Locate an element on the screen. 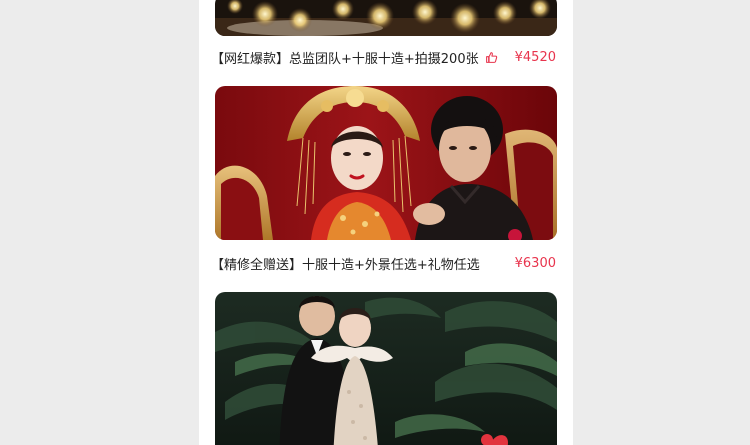 This screenshot has height=445, width=750. package-item: 【网红爆款】总监团队+十服十造+拍摄200张 ¥4520 is located at coordinates (383, 57).